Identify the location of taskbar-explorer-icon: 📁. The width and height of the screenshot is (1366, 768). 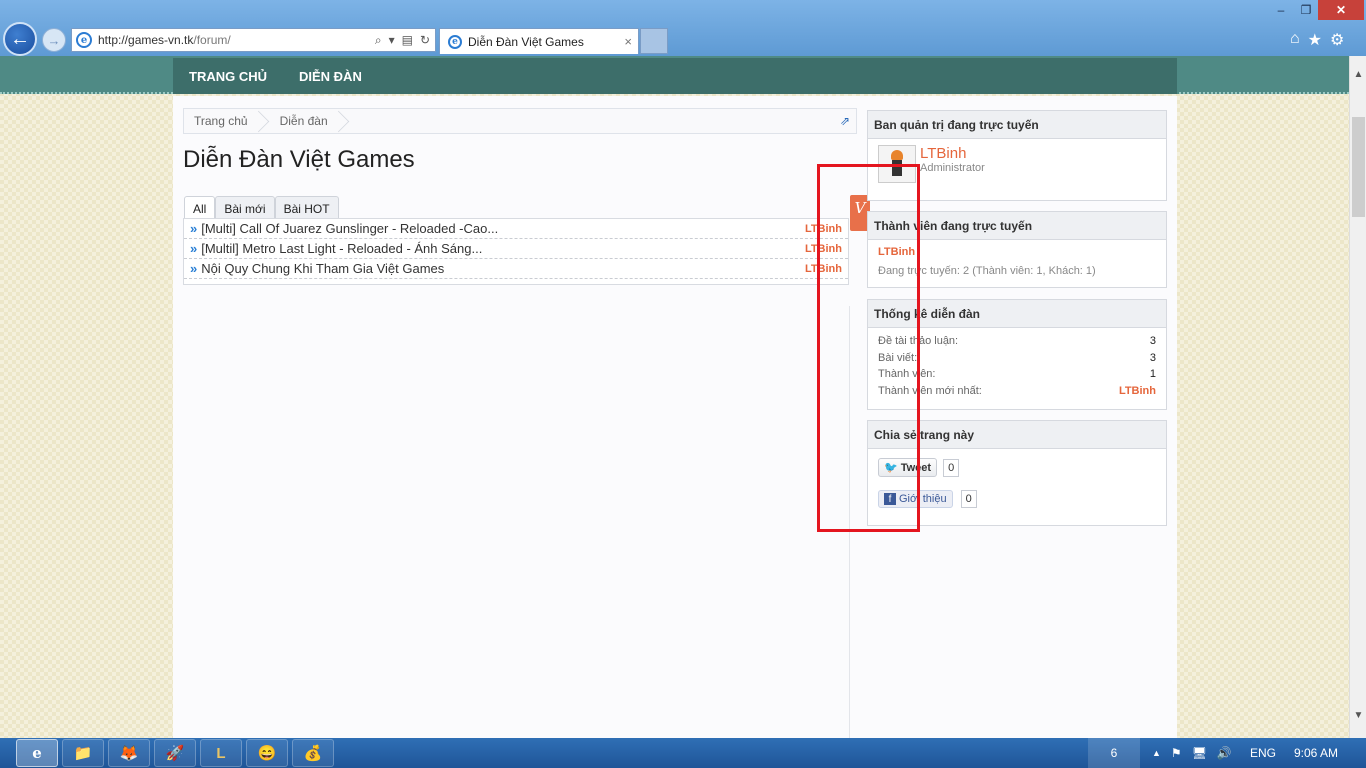
(83, 753).